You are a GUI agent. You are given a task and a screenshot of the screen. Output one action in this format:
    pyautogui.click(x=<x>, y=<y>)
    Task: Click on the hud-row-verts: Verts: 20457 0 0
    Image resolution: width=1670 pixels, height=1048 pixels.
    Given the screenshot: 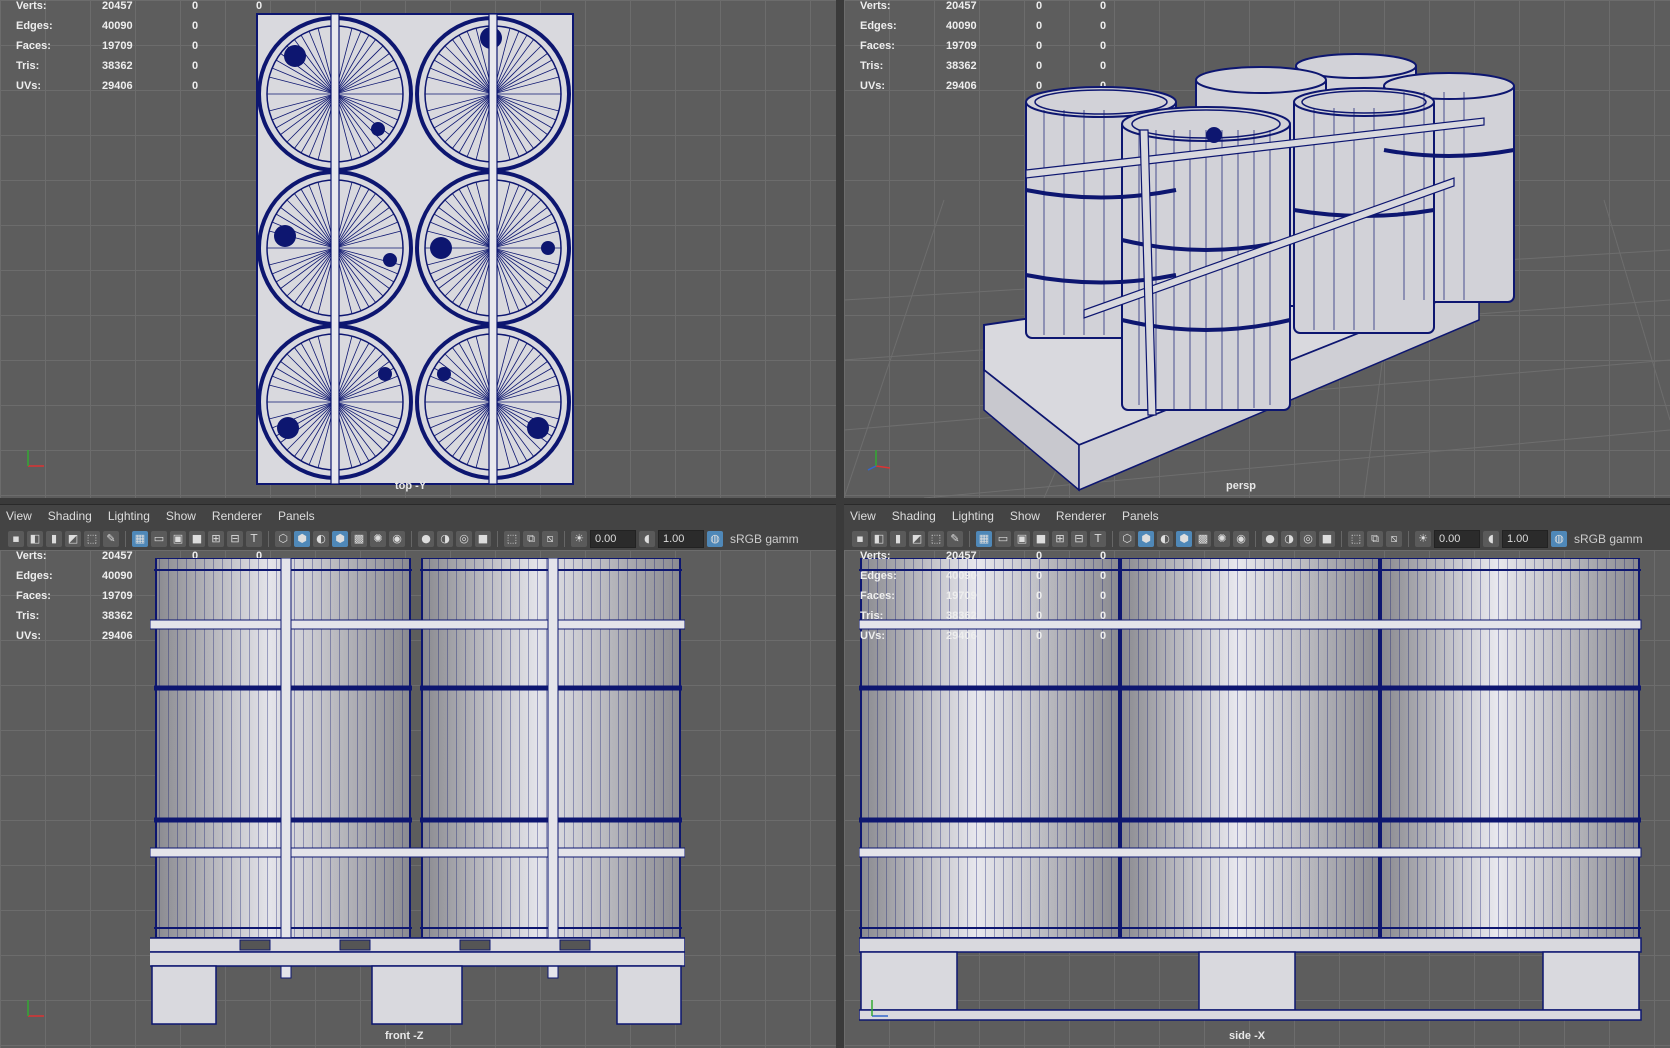 What is the action you would take?
    pyautogui.click(x=995, y=560)
    